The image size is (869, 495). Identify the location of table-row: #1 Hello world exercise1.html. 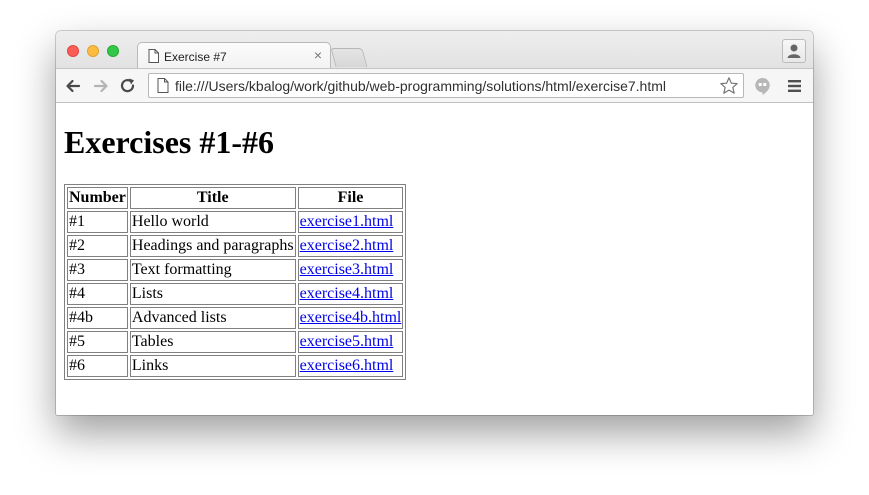
(235, 222).